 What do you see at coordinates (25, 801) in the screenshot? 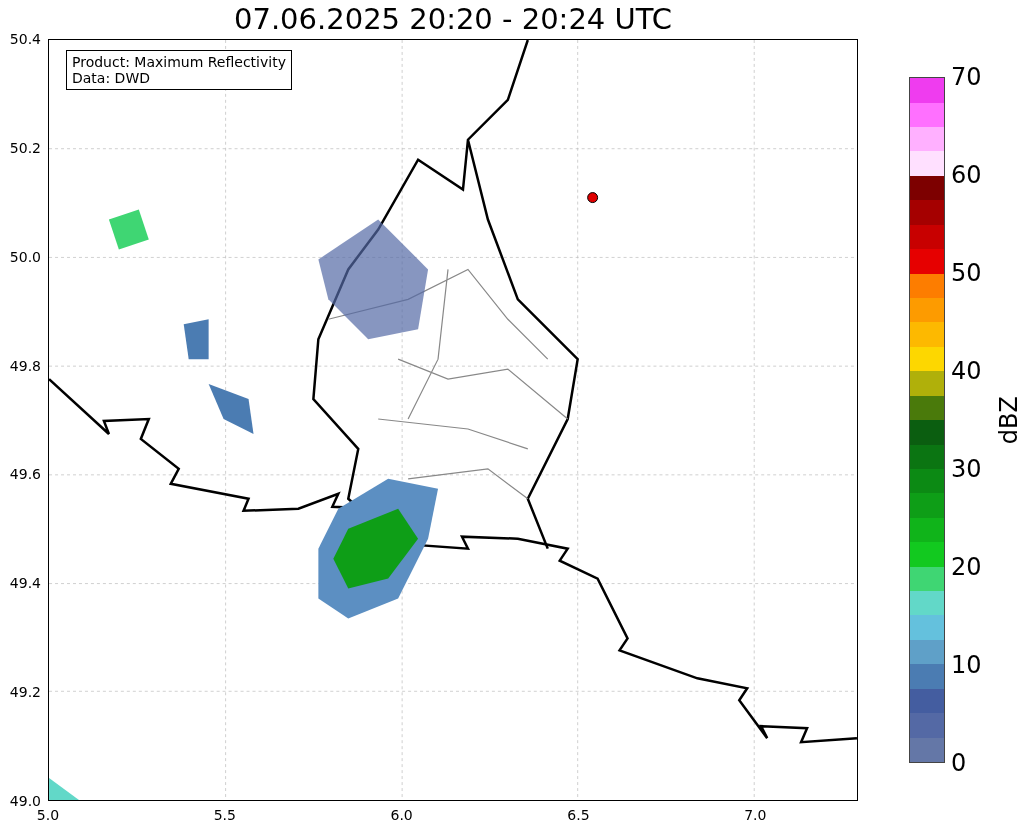
I see `y-tick-label: 49.0` at bounding box center [25, 801].